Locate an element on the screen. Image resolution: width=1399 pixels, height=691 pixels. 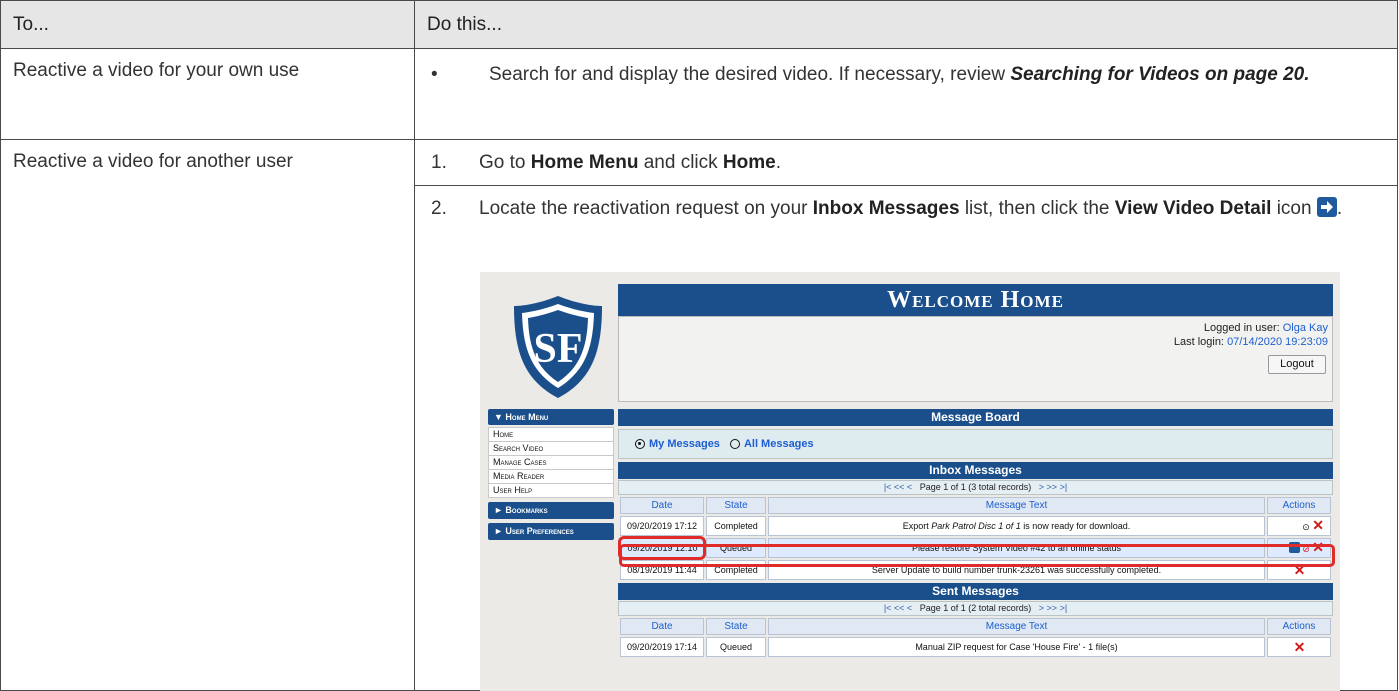
inbox-title: Inbox Messages is located at coordinates (975, 470).